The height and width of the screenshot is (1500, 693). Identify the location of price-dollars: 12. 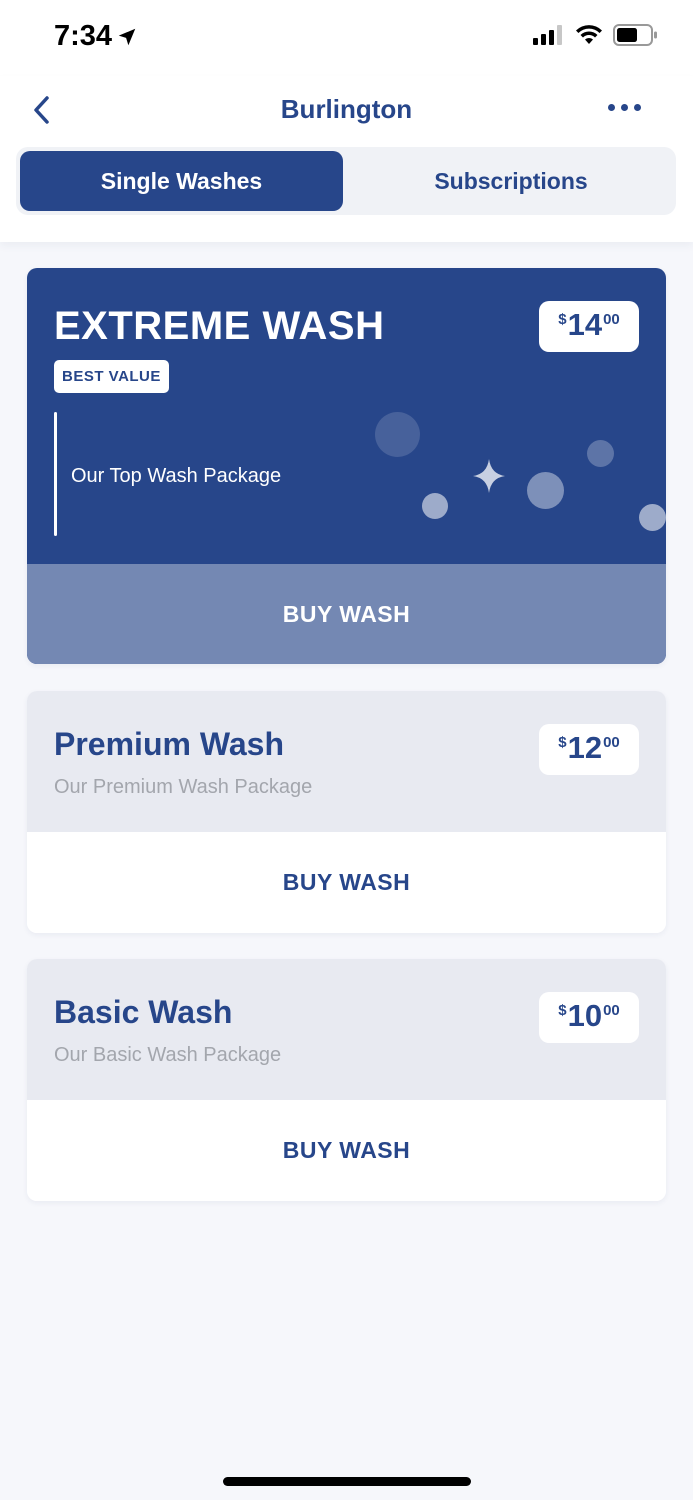
(585, 747).